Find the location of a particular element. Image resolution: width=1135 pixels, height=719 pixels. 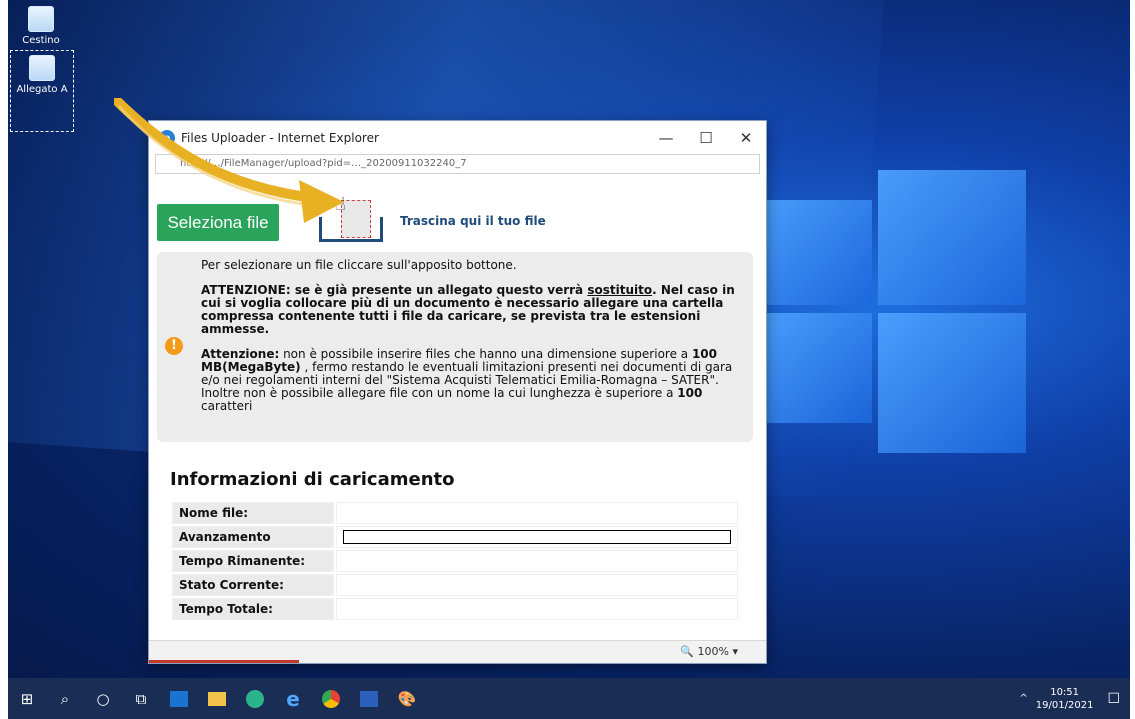

windows-logo-pane-top-right is located at coordinates (952, 237).